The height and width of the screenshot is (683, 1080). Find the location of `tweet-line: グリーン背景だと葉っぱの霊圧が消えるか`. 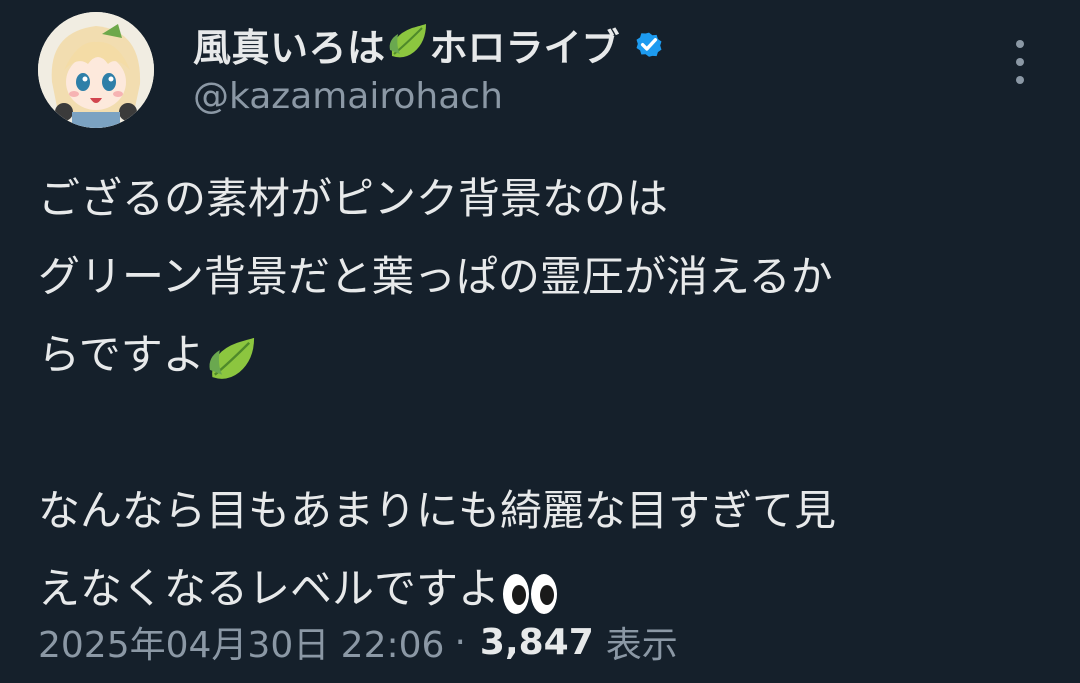

tweet-line: グリーン背景だと葉っぱの霊圧が消えるか is located at coordinates (435, 276).